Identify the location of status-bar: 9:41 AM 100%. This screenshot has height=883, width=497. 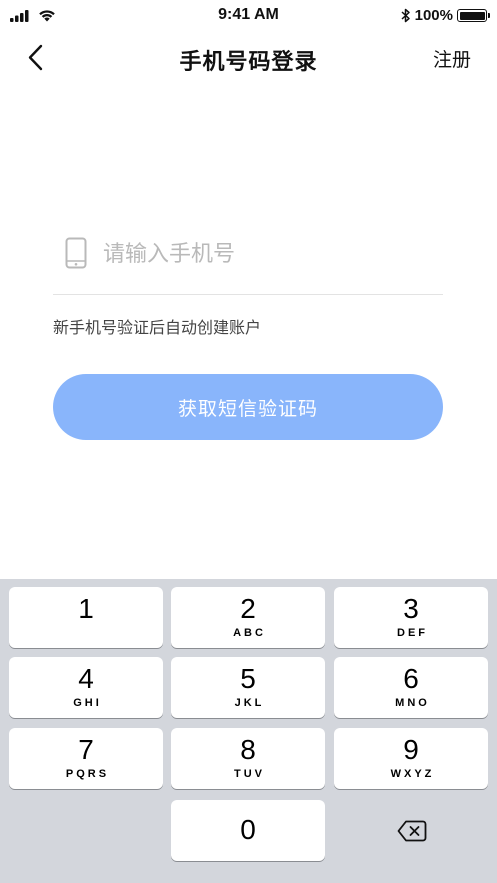
(248, 16).